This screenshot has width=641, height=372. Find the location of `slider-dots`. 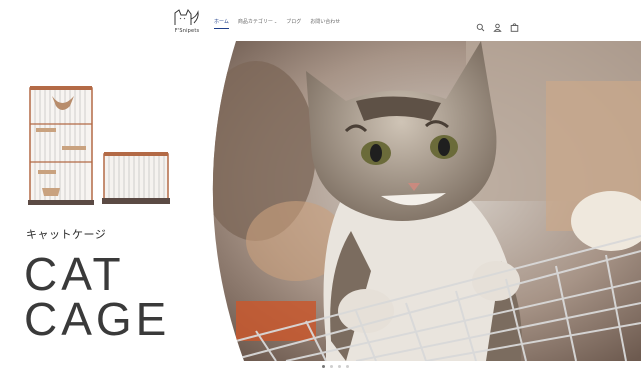

slider-dots is located at coordinates (335, 366).